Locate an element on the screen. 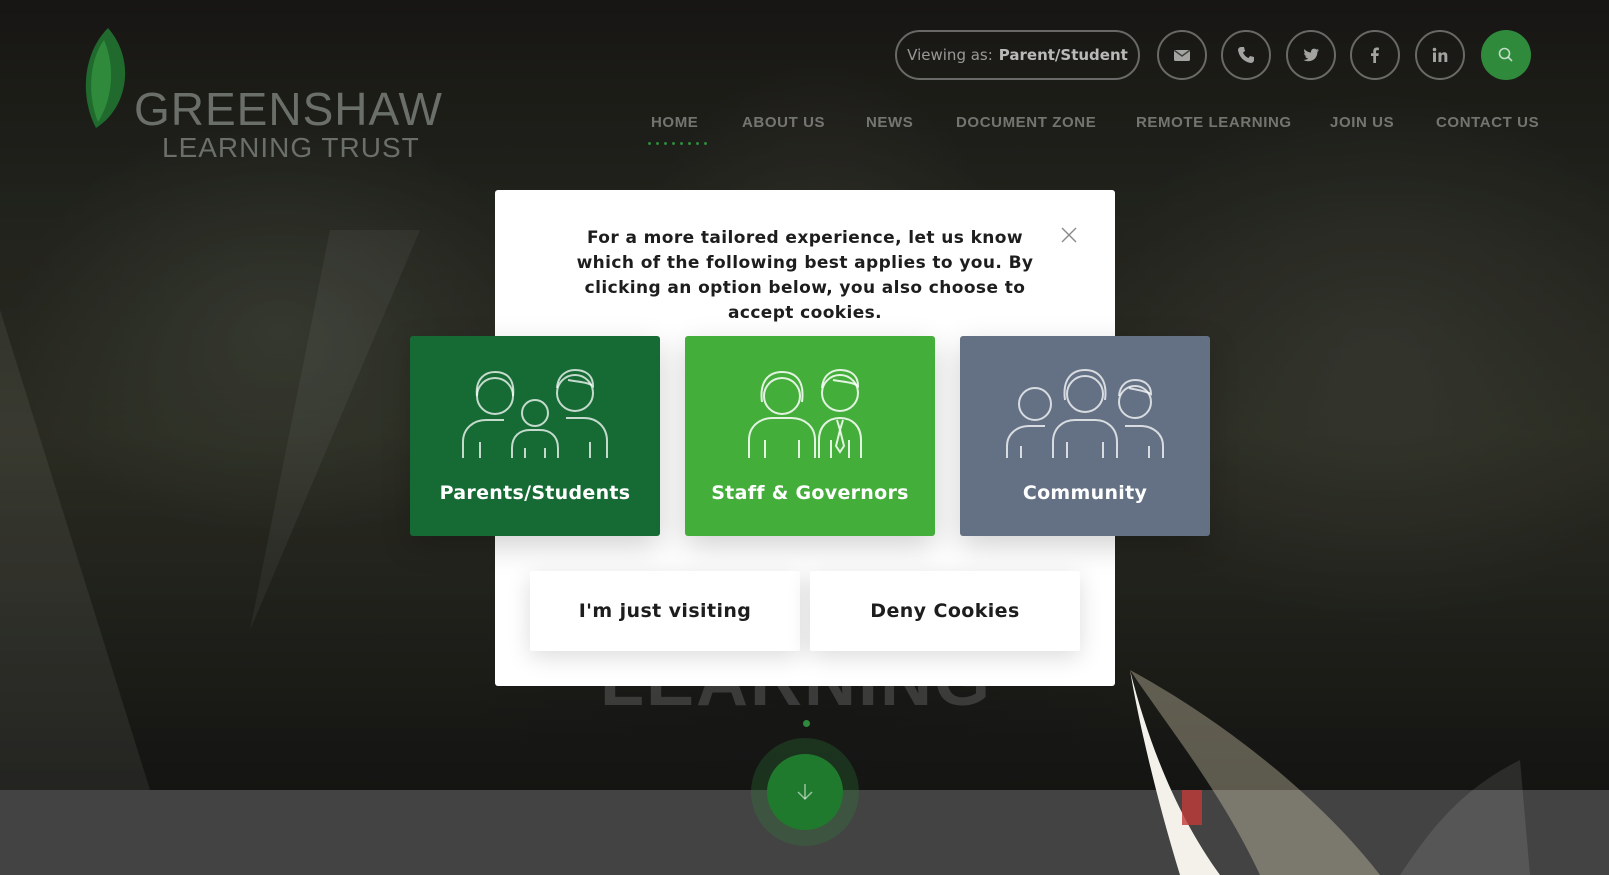 The image size is (1609, 875). scroll-progress-dot is located at coordinates (806, 723).